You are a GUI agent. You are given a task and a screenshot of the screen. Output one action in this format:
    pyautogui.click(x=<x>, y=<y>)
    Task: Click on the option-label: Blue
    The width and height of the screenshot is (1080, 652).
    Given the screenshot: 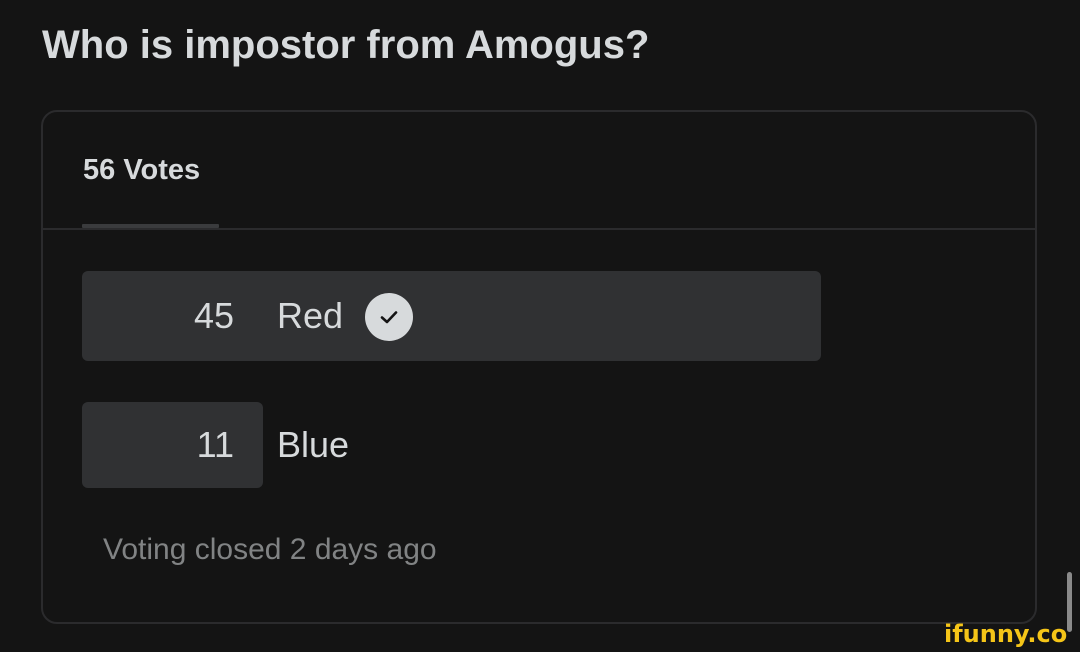 What is the action you would take?
    pyautogui.click(x=313, y=444)
    